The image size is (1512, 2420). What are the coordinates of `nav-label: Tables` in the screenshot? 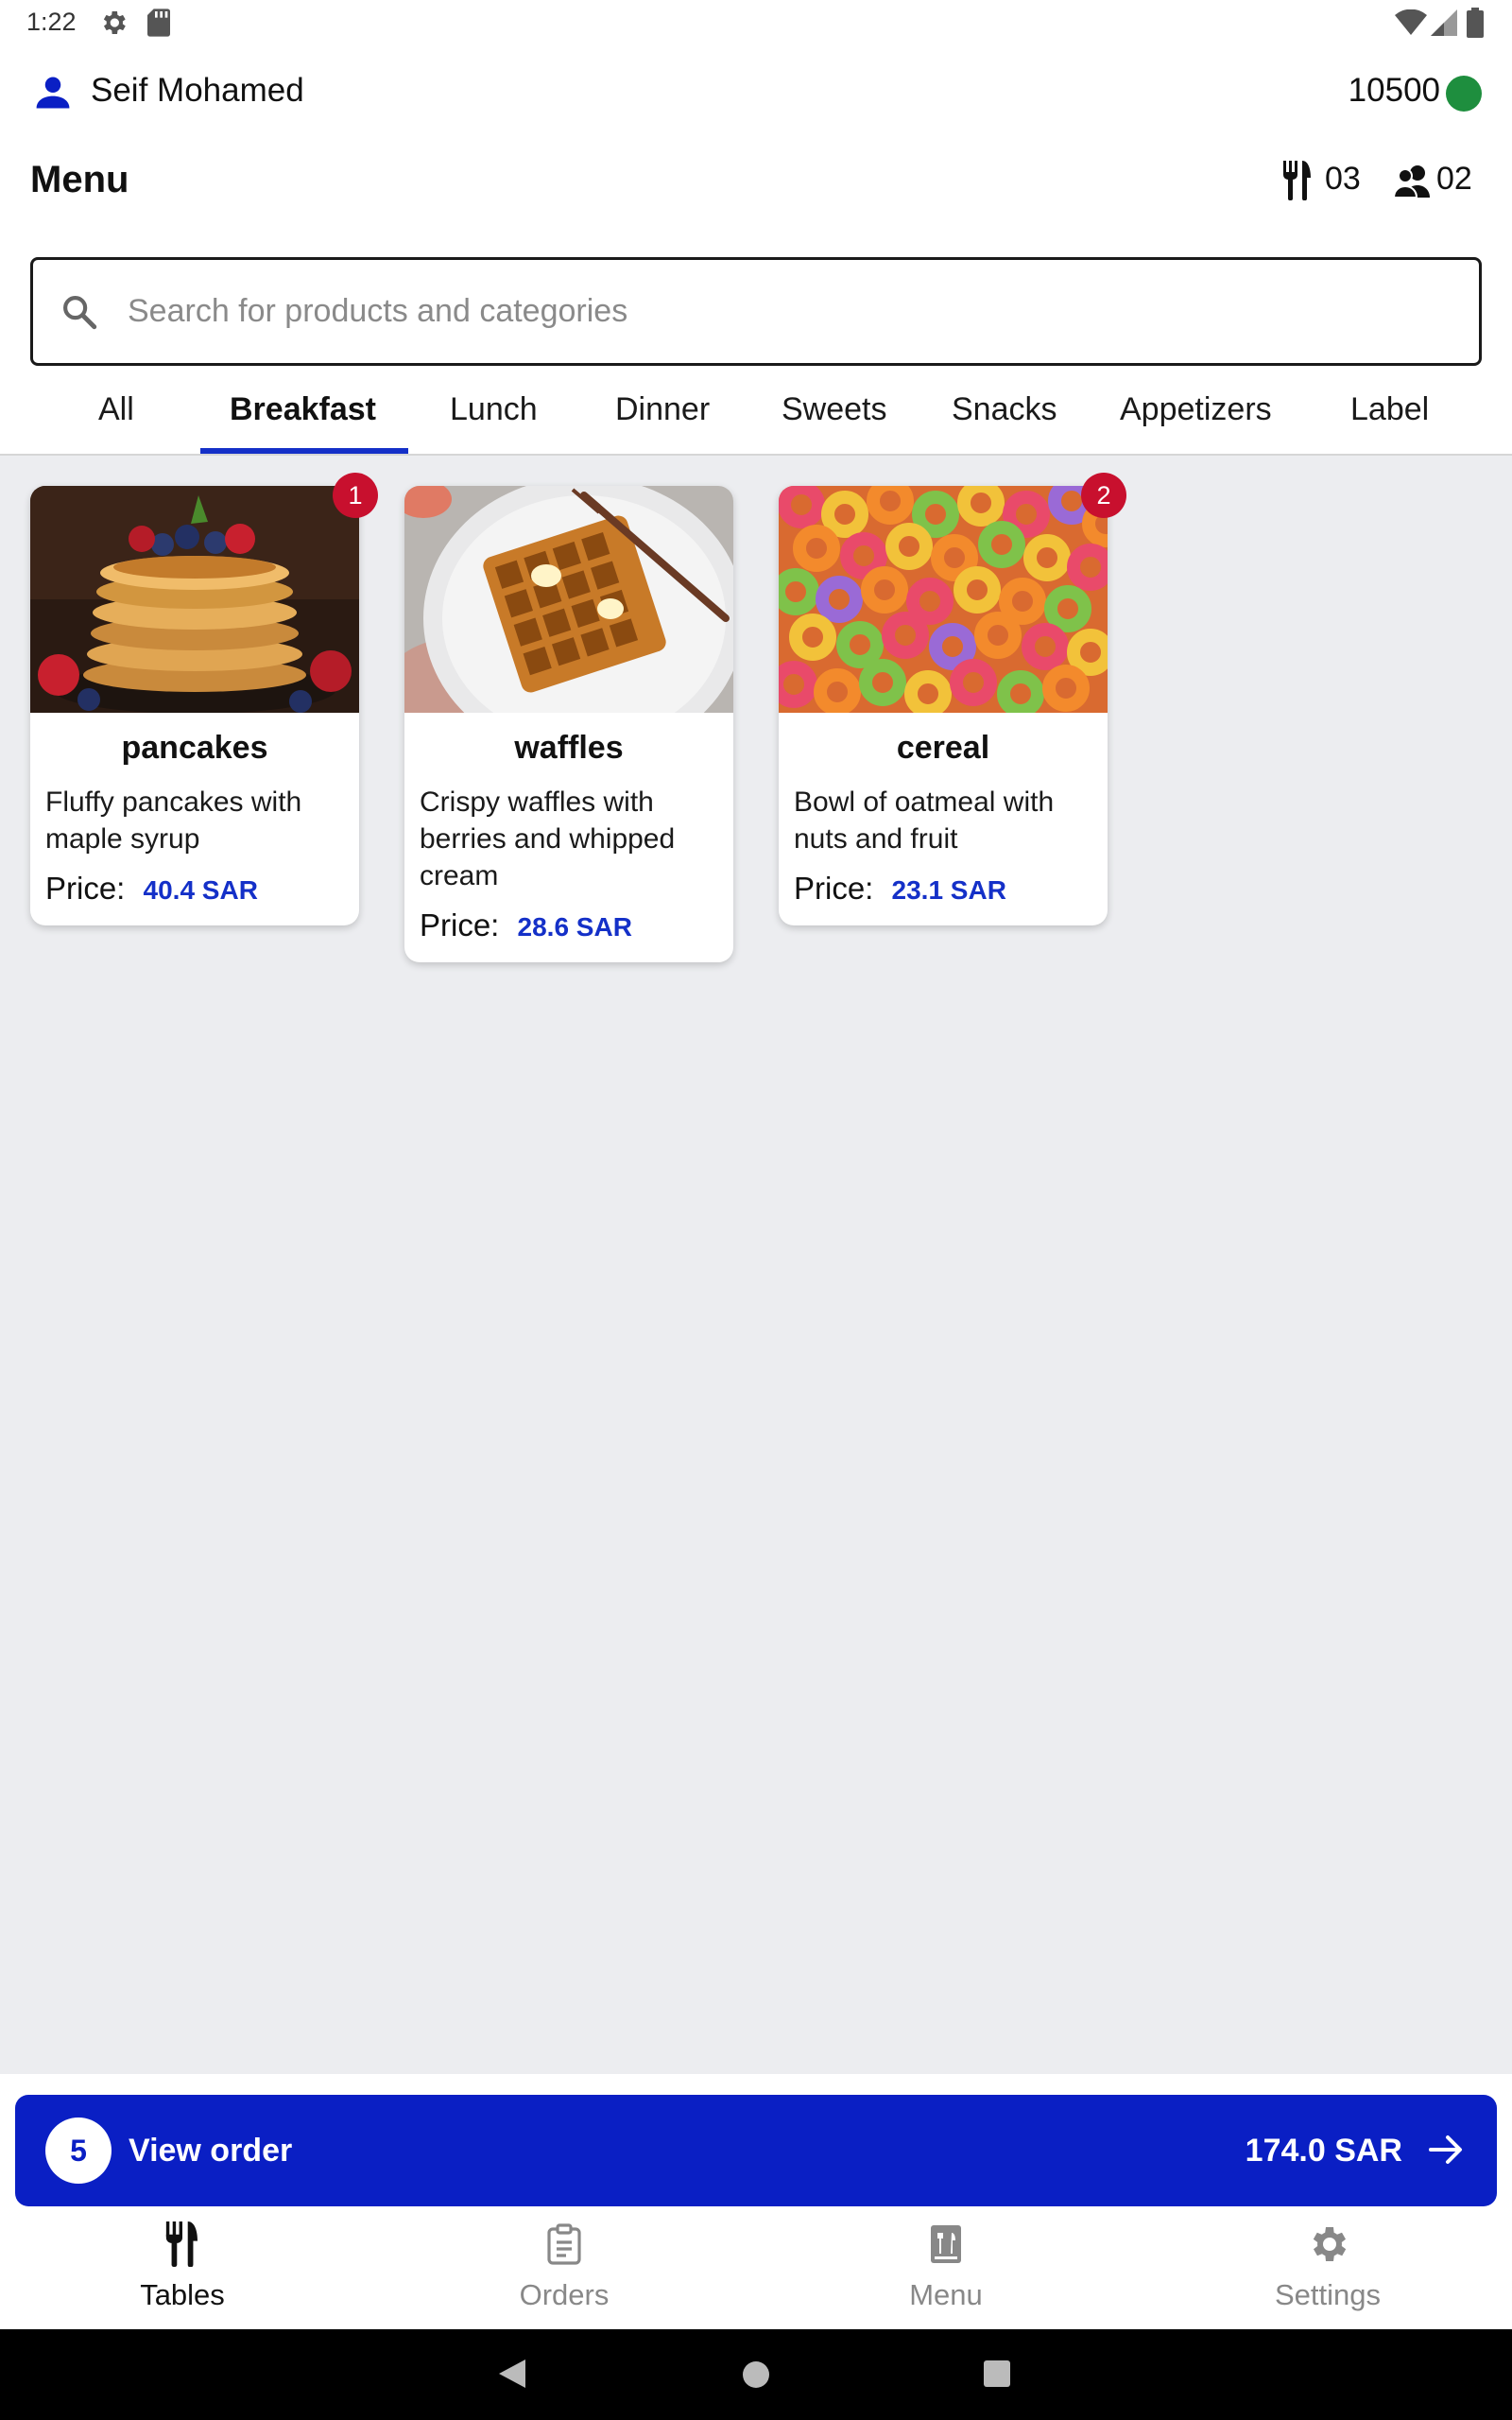 It's located at (182, 2294).